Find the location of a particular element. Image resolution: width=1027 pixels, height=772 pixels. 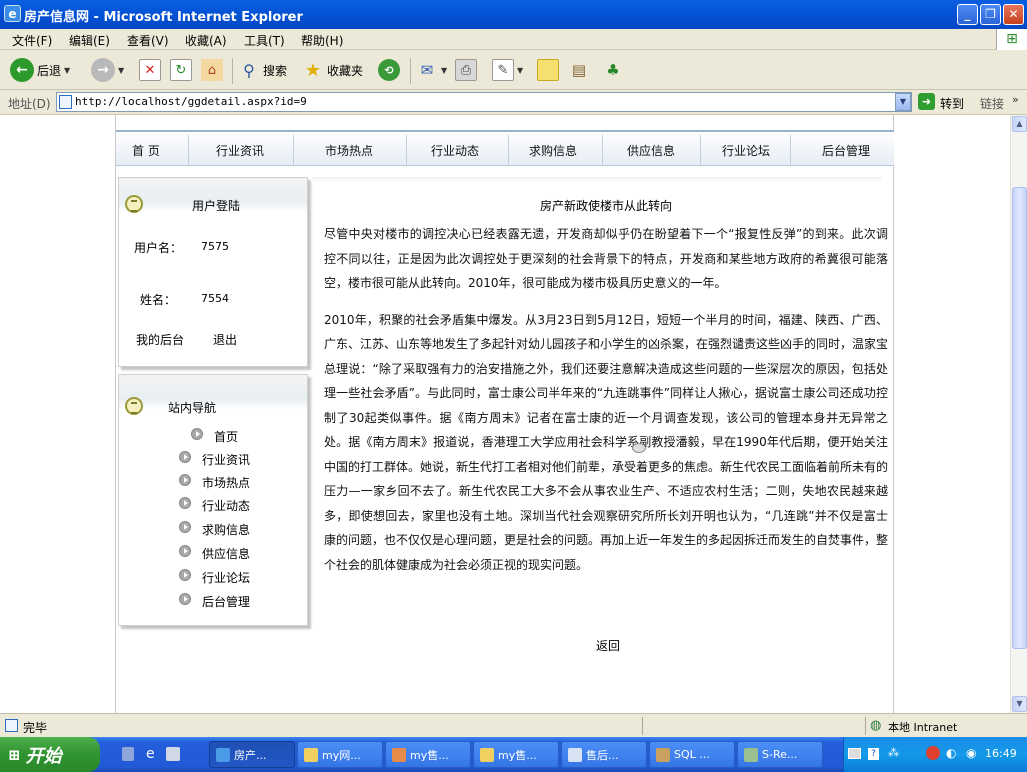

maximize-button: ❐ is located at coordinates (990, 14).